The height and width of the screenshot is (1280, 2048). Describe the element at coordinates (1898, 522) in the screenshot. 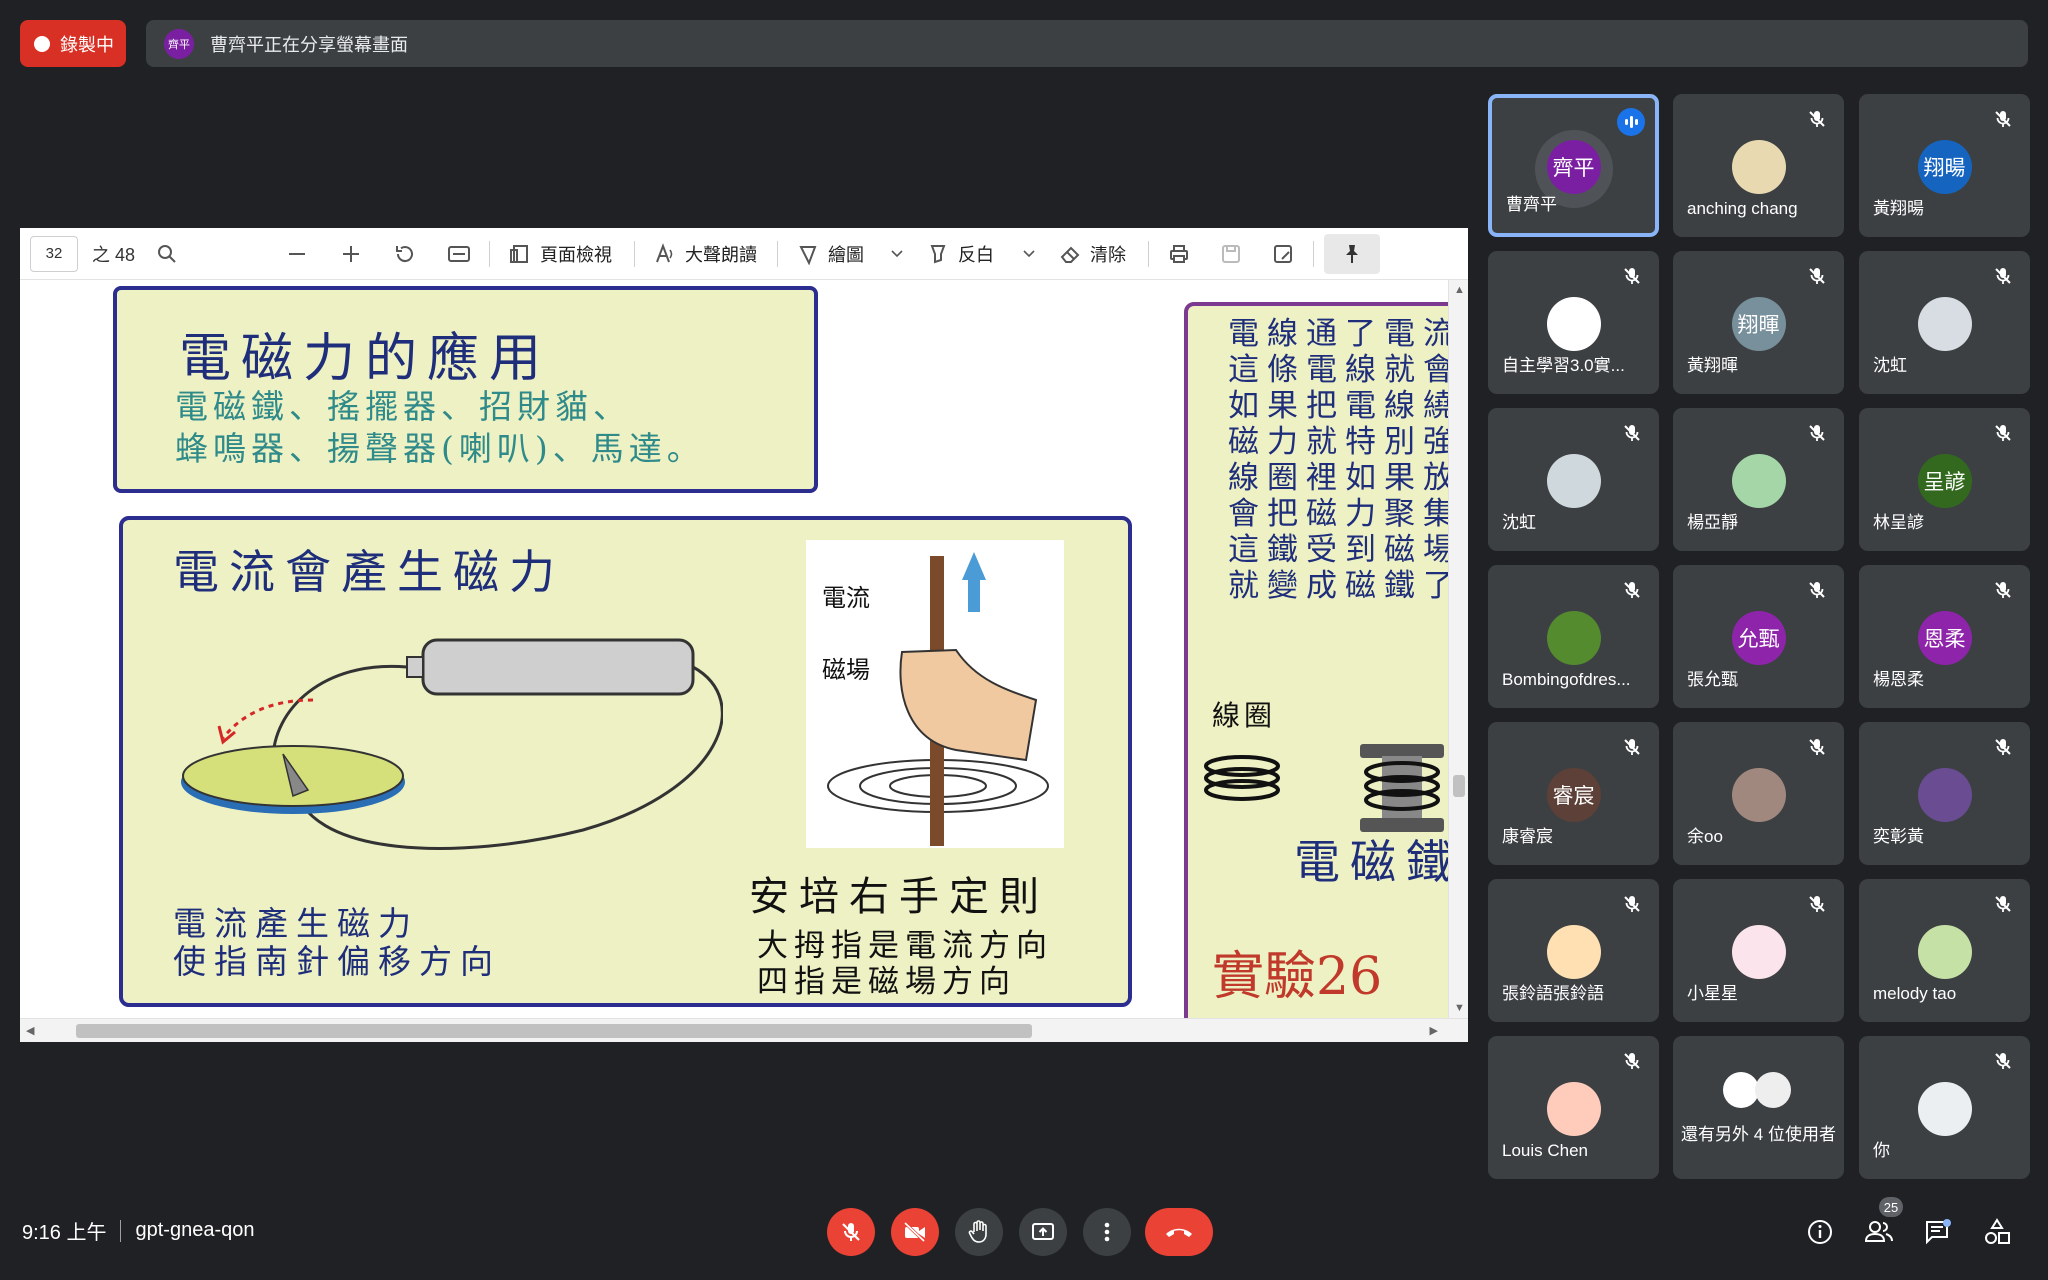

I see `participant-name: 林呈諺` at that location.